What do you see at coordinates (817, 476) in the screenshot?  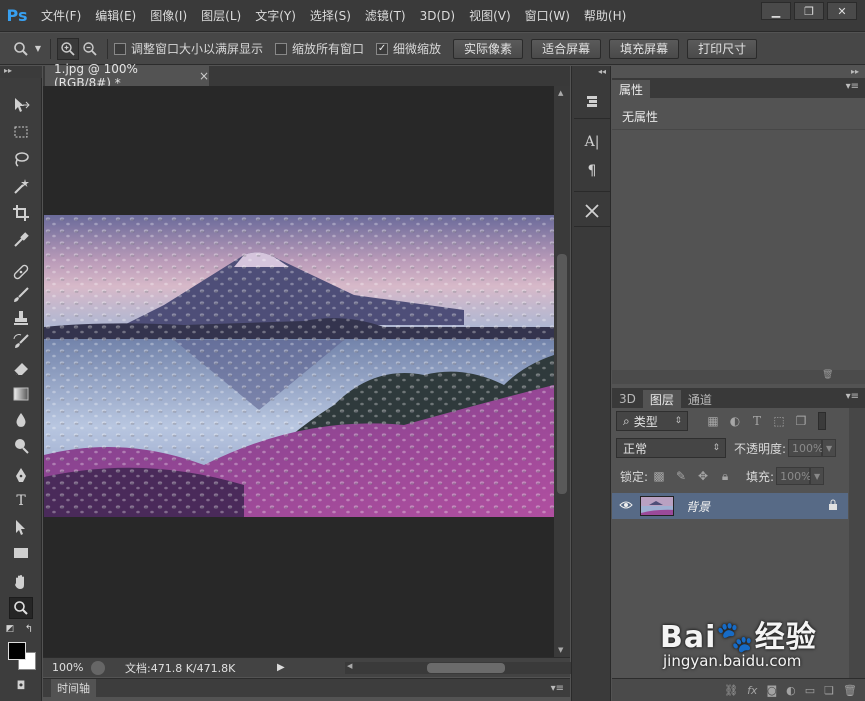 I see `fill-dropdown-icon: ▼` at bounding box center [817, 476].